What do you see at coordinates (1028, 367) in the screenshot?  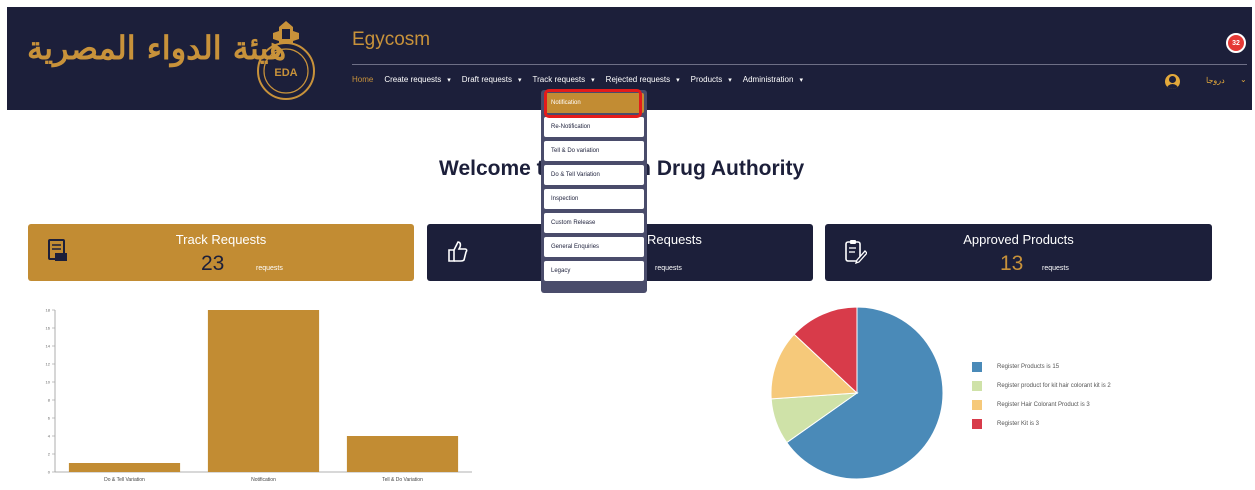 I see `legend-label: Register Products is 15` at bounding box center [1028, 367].